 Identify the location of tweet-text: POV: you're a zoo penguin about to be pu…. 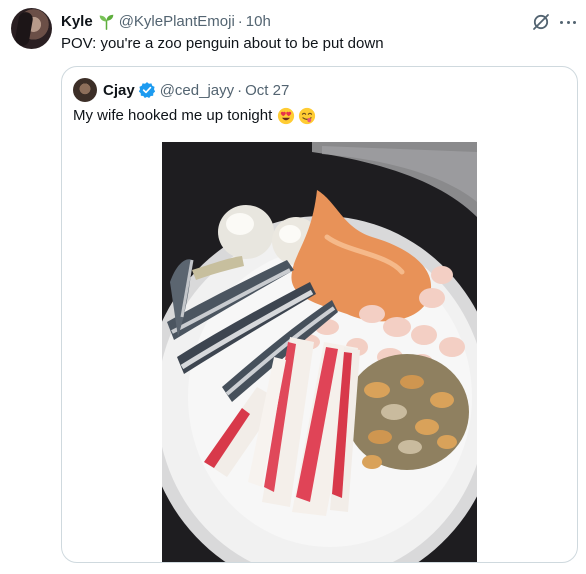
(222, 43).